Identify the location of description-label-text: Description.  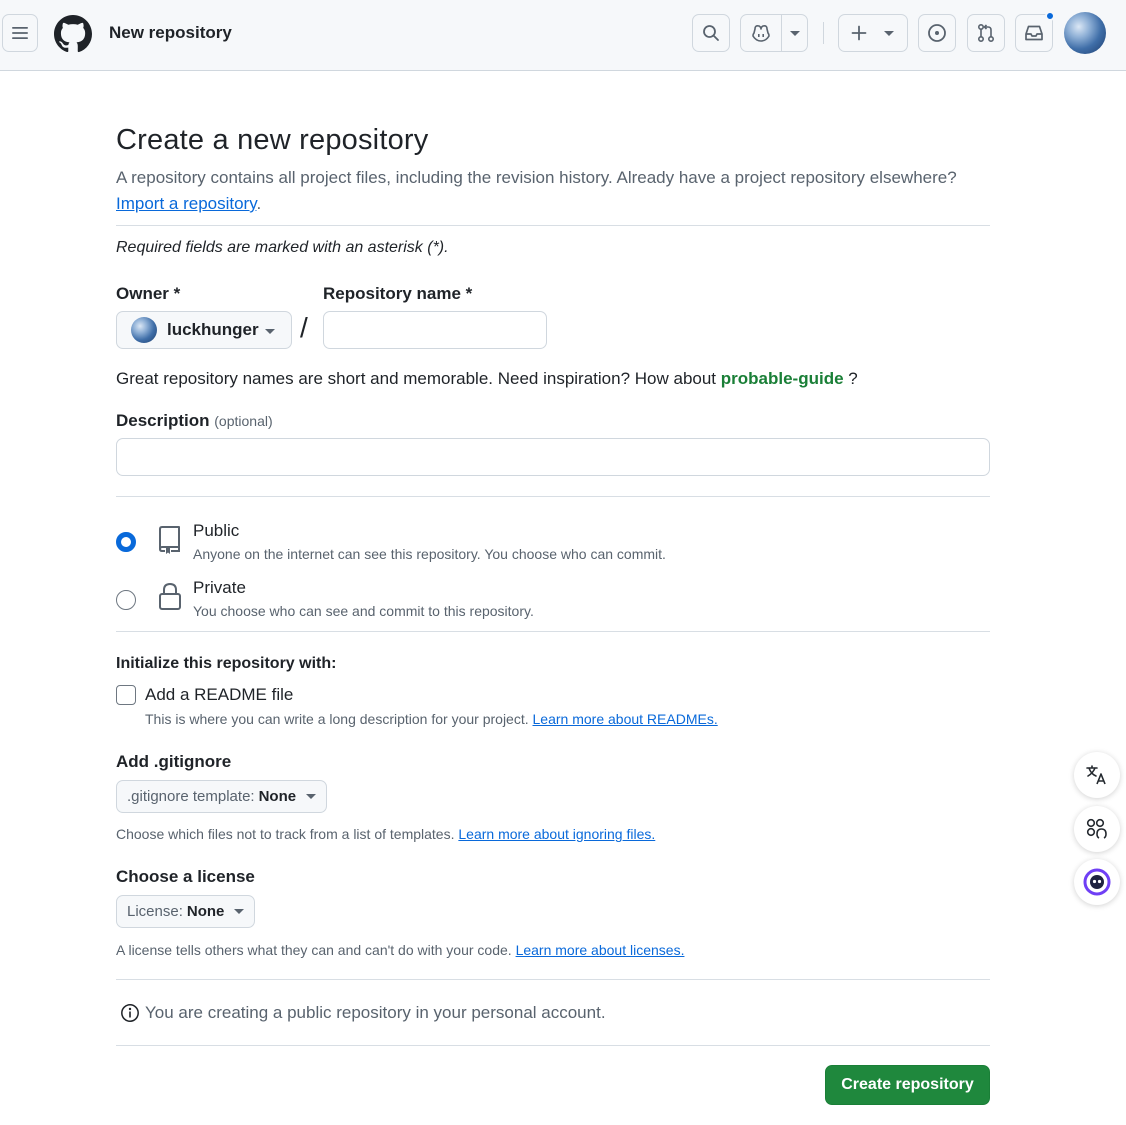
(163, 420).